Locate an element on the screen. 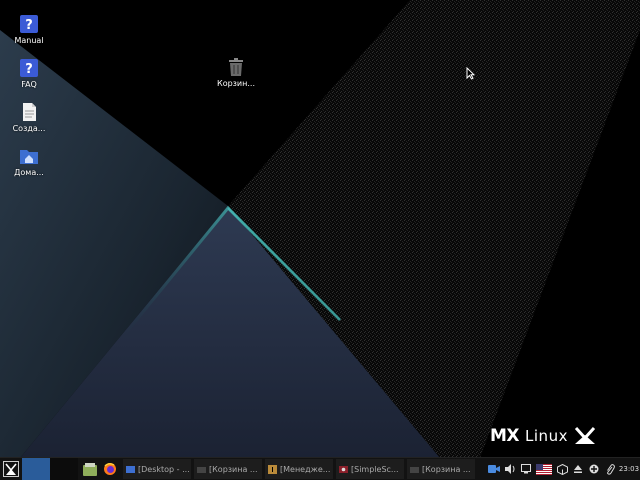 This screenshot has height=480, width=640. tray-eject is located at coordinates (578, 469).